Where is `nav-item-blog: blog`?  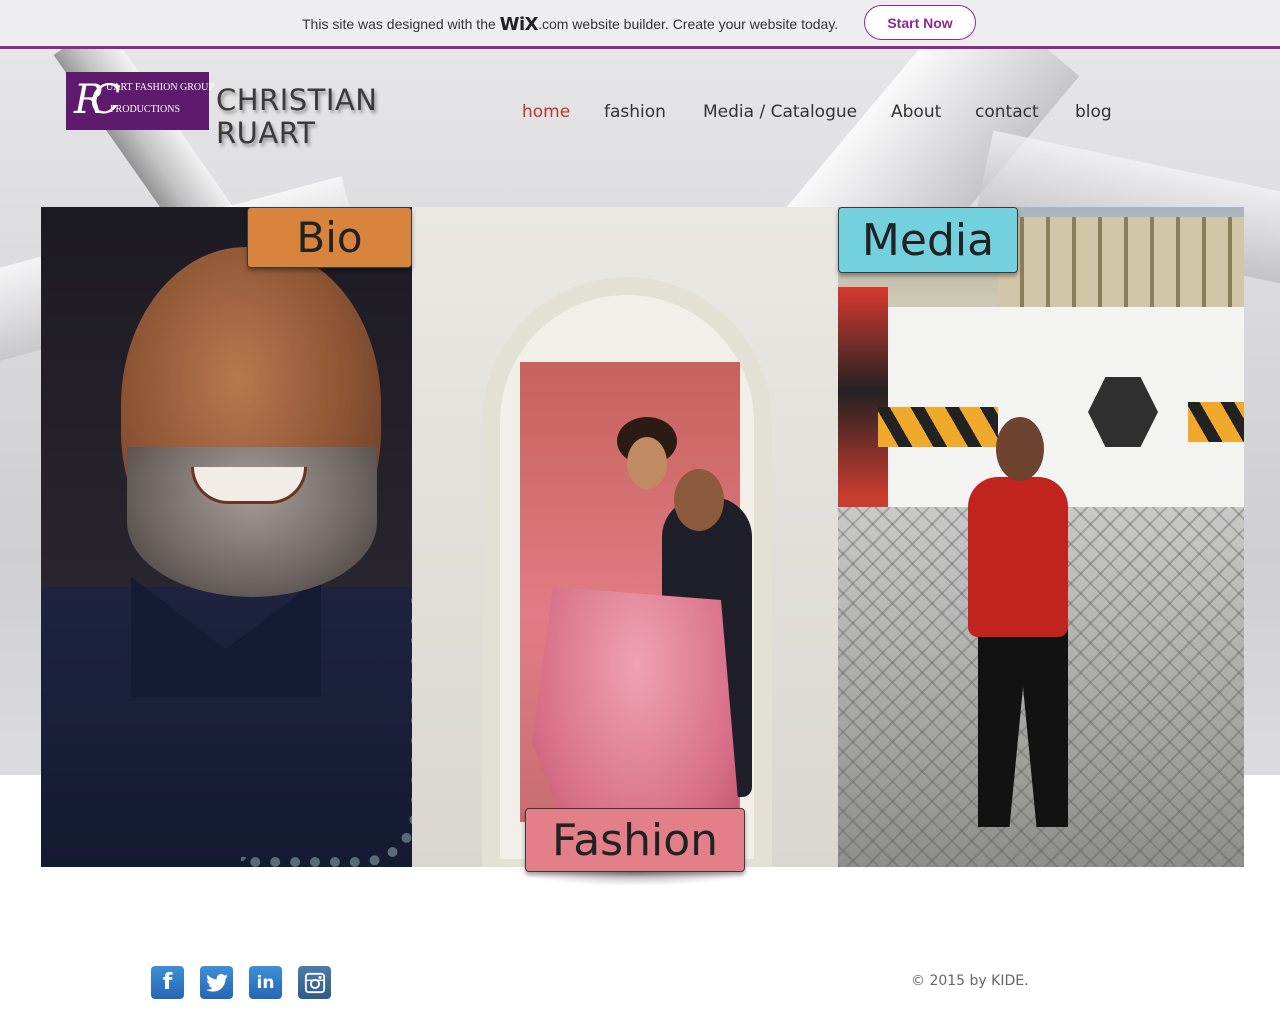
nav-item-blog: blog is located at coordinates (1093, 112).